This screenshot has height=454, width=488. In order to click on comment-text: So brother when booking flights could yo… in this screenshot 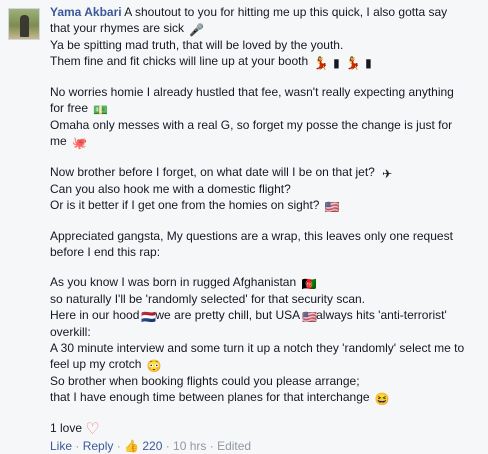, I will do `click(205, 381)`.